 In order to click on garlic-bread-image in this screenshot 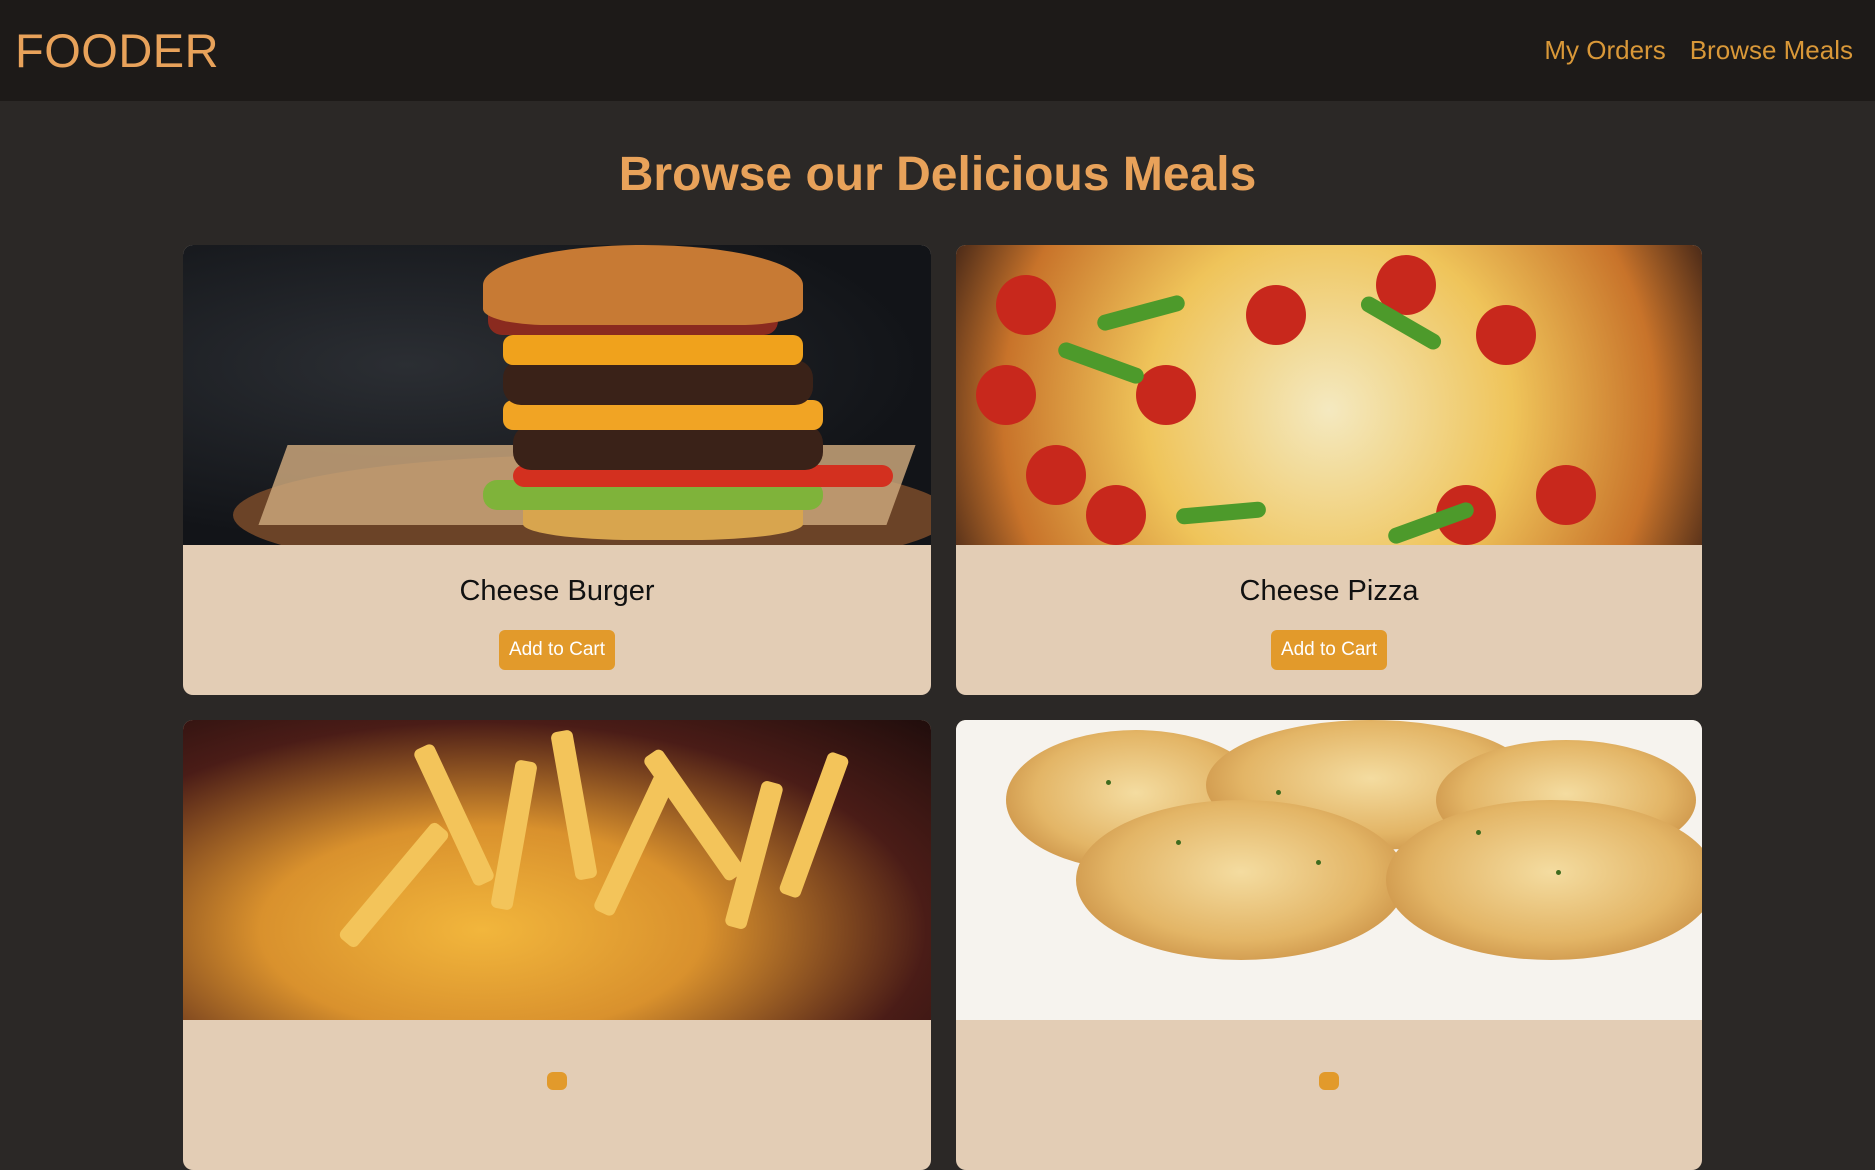, I will do `click(1329, 870)`.